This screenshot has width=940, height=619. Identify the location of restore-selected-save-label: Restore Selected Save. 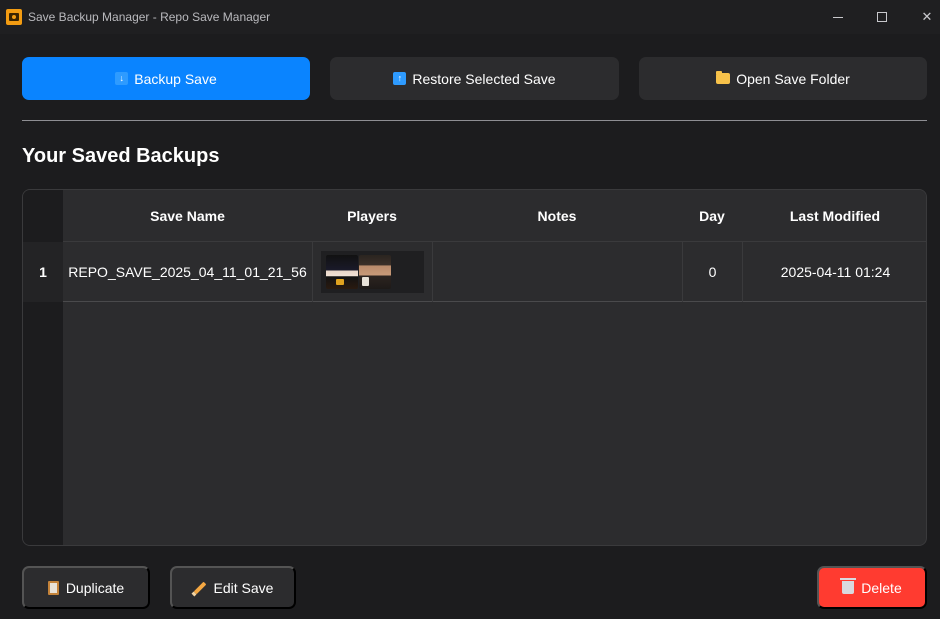
(484, 78).